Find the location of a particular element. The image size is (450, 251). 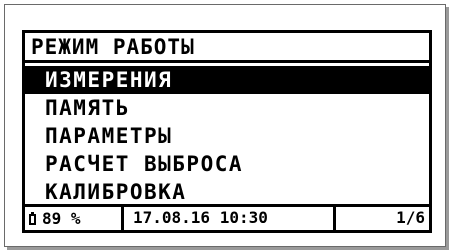

screen-title: РЕЖИМ РАБОТЫ is located at coordinates (113, 47).